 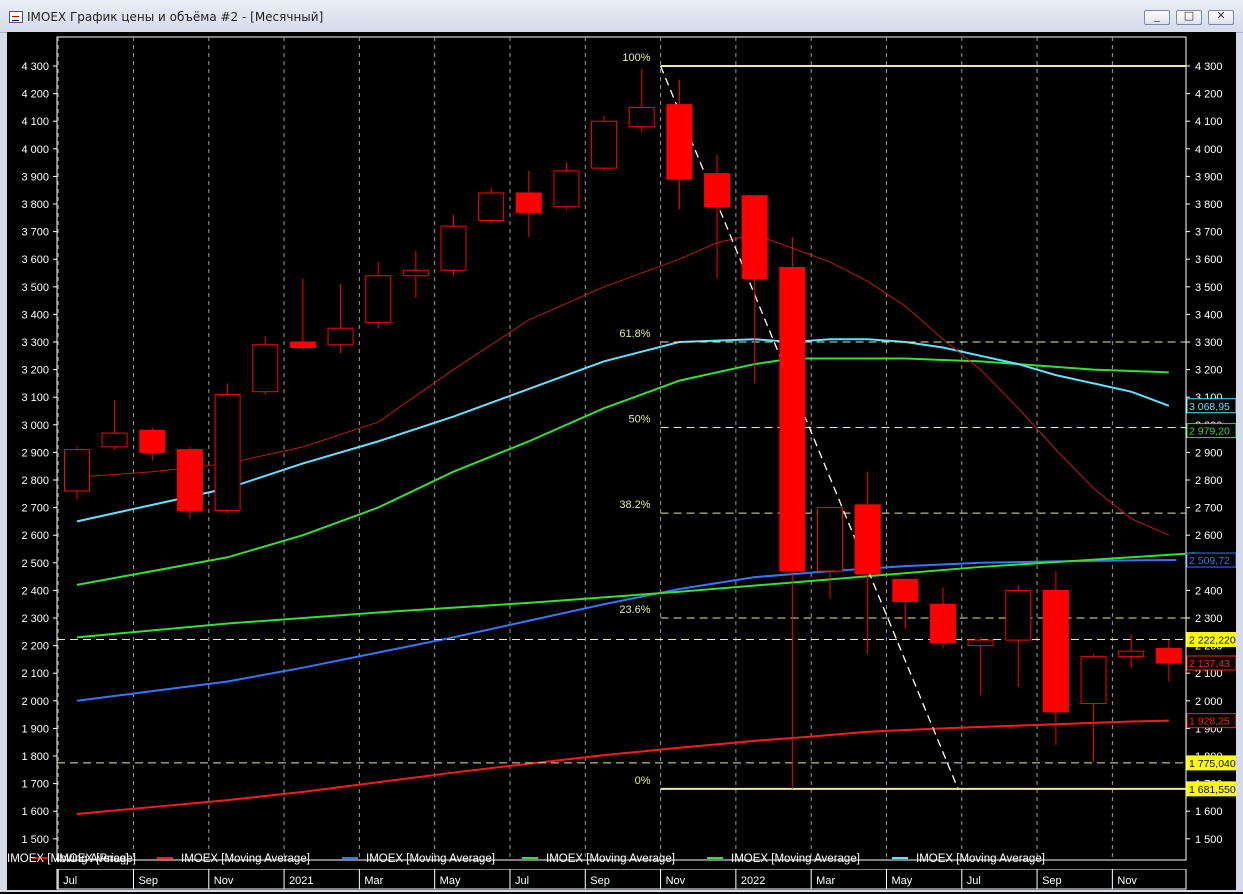 I want to click on y-tick-label-right: 3 500, so click(x=1209, y=288).